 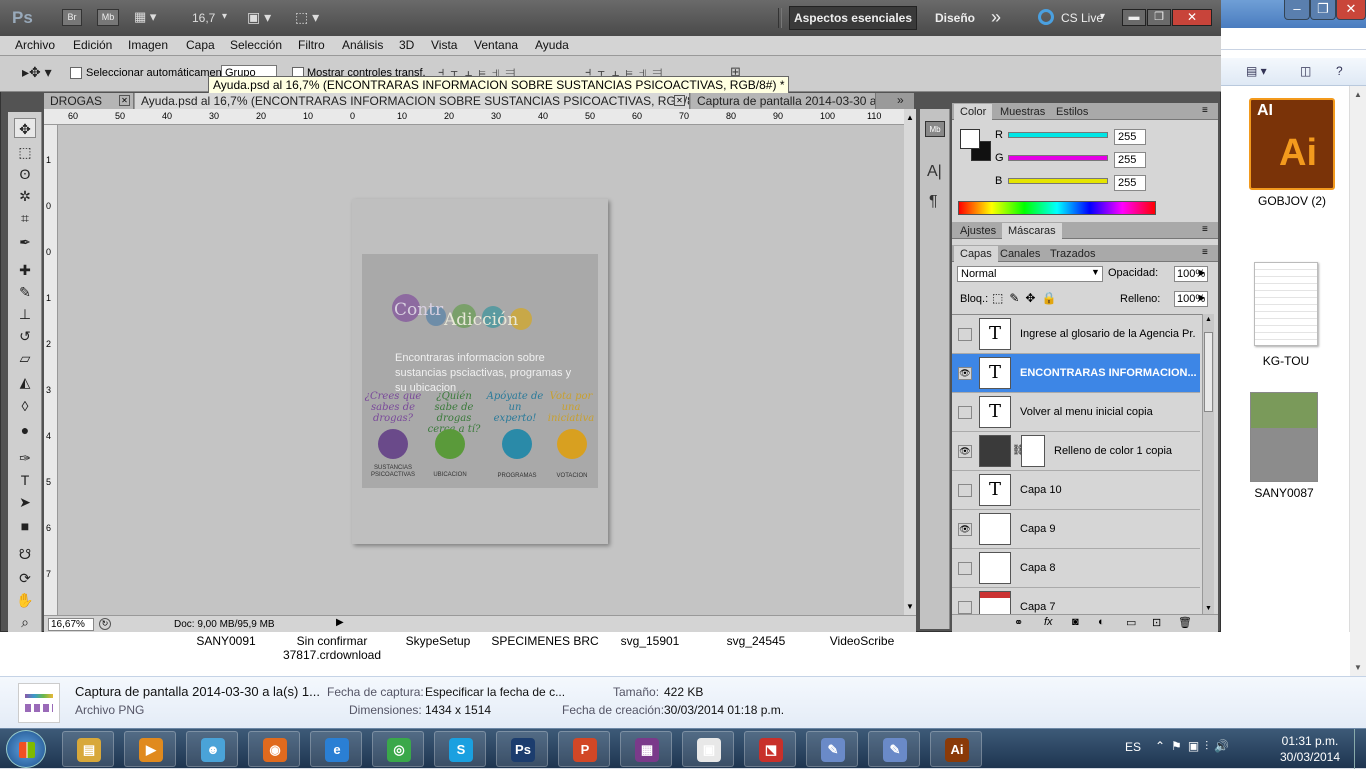 I want to click on preview-pane-icon: ◫, so click(x=1305, y=71).